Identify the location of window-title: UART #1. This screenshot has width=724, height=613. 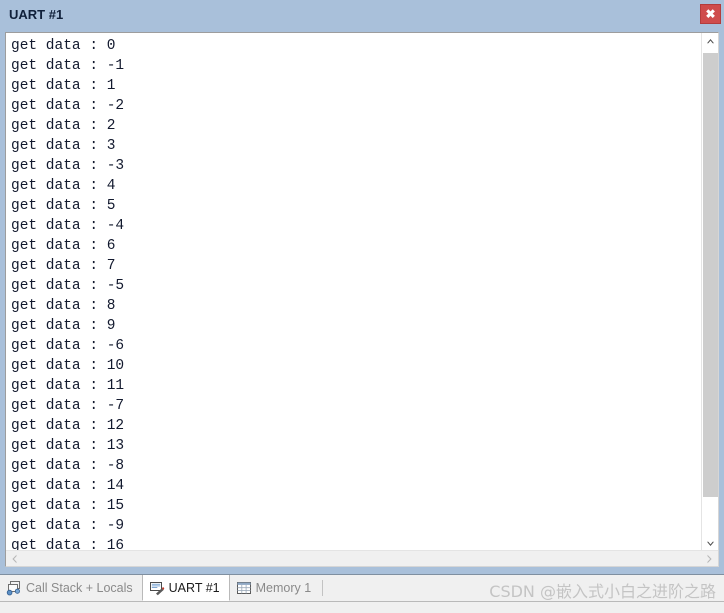
(36, 14).